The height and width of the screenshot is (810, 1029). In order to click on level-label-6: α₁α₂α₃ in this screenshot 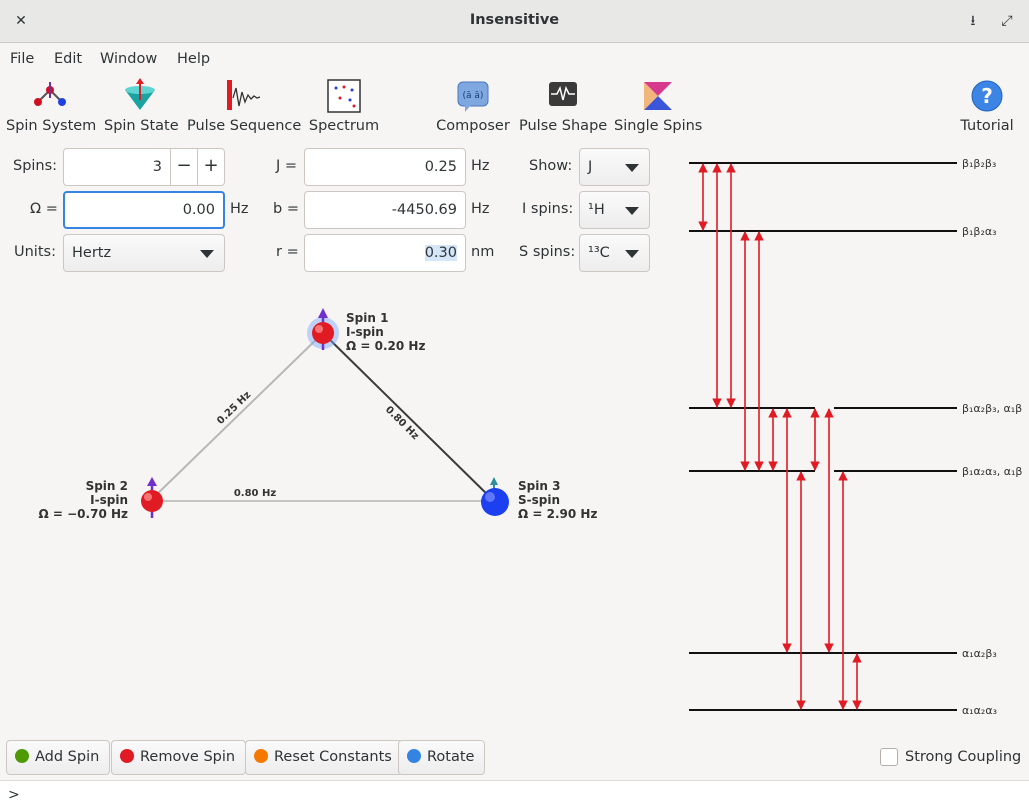, I will do `click(979, 710)`.